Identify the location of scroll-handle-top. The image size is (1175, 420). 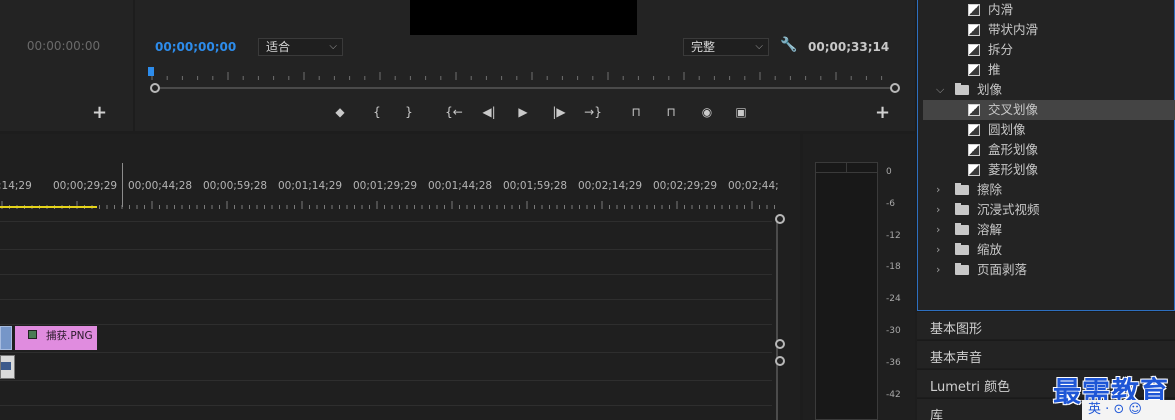
(780, 219).